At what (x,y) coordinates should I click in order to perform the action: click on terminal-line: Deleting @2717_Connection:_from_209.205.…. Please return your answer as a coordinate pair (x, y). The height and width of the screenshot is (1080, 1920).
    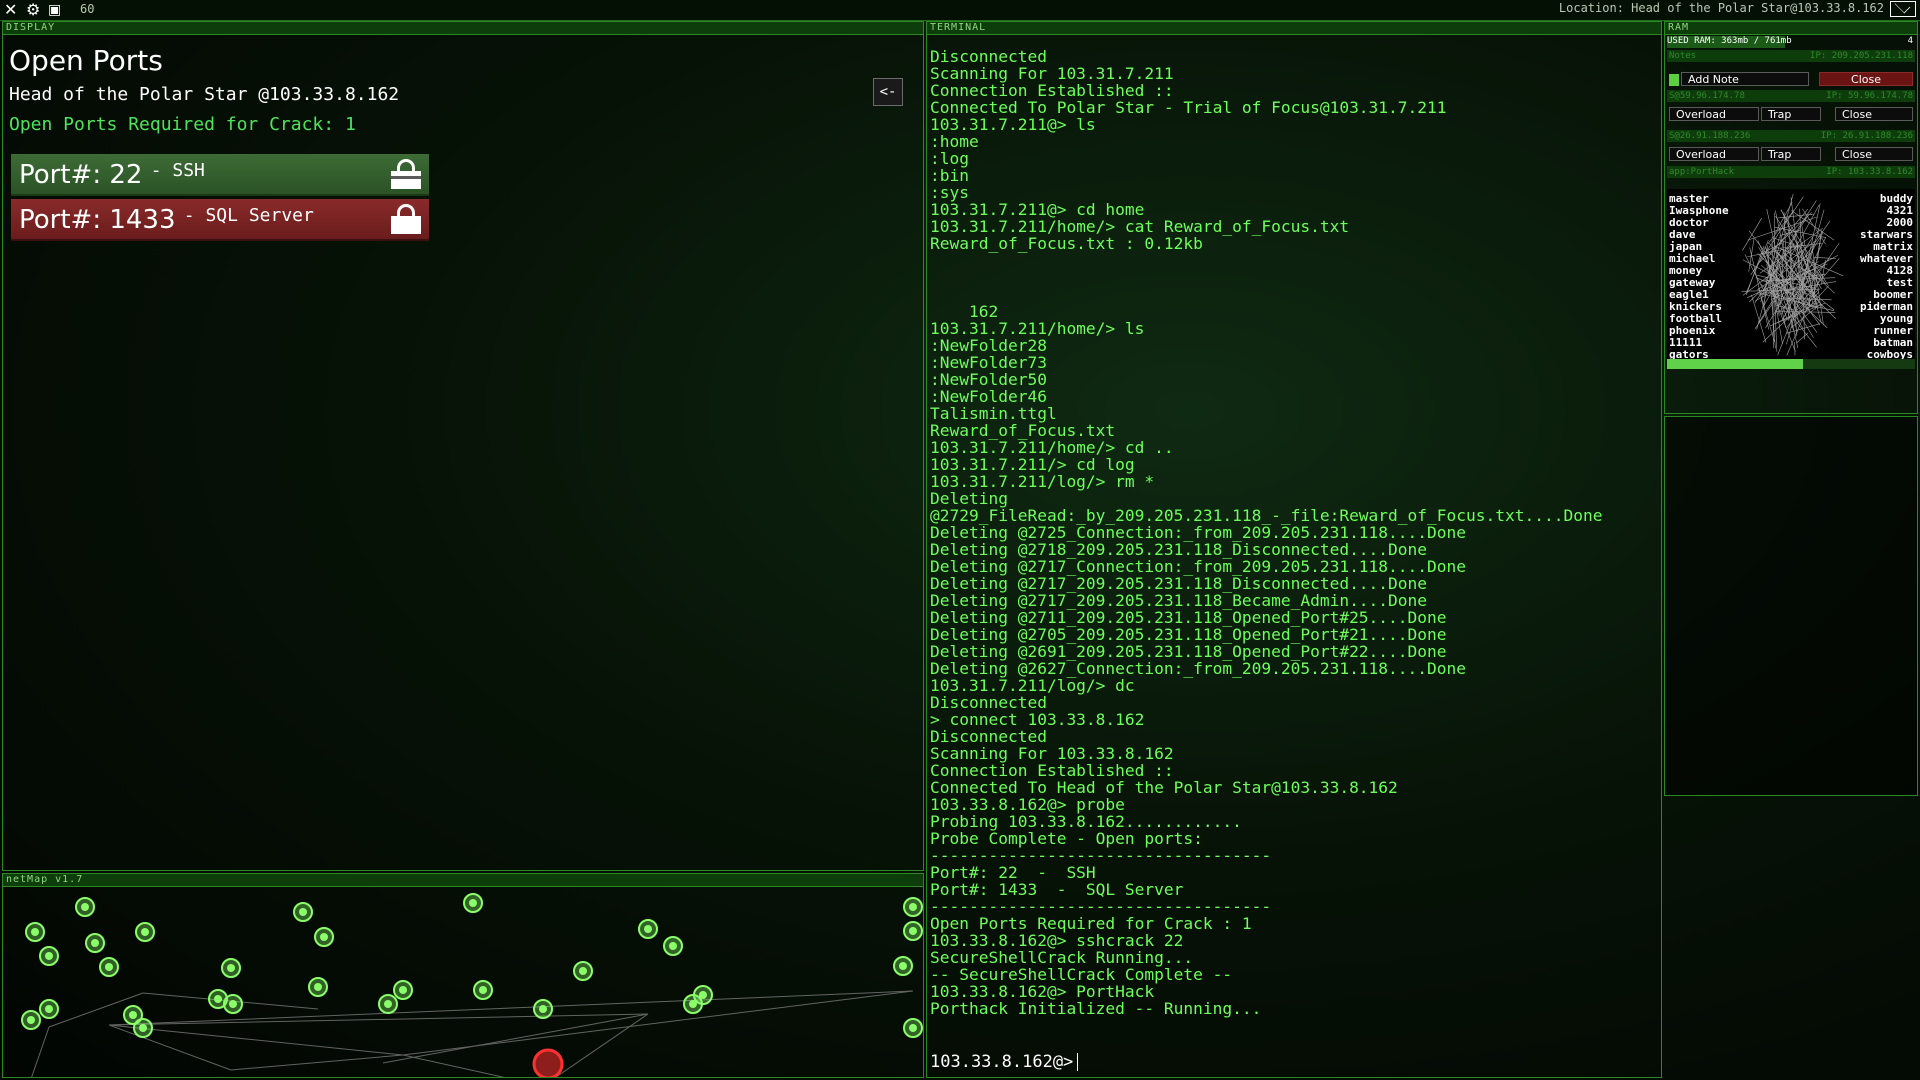
    Looking at the image, I should click on (1198, 566).